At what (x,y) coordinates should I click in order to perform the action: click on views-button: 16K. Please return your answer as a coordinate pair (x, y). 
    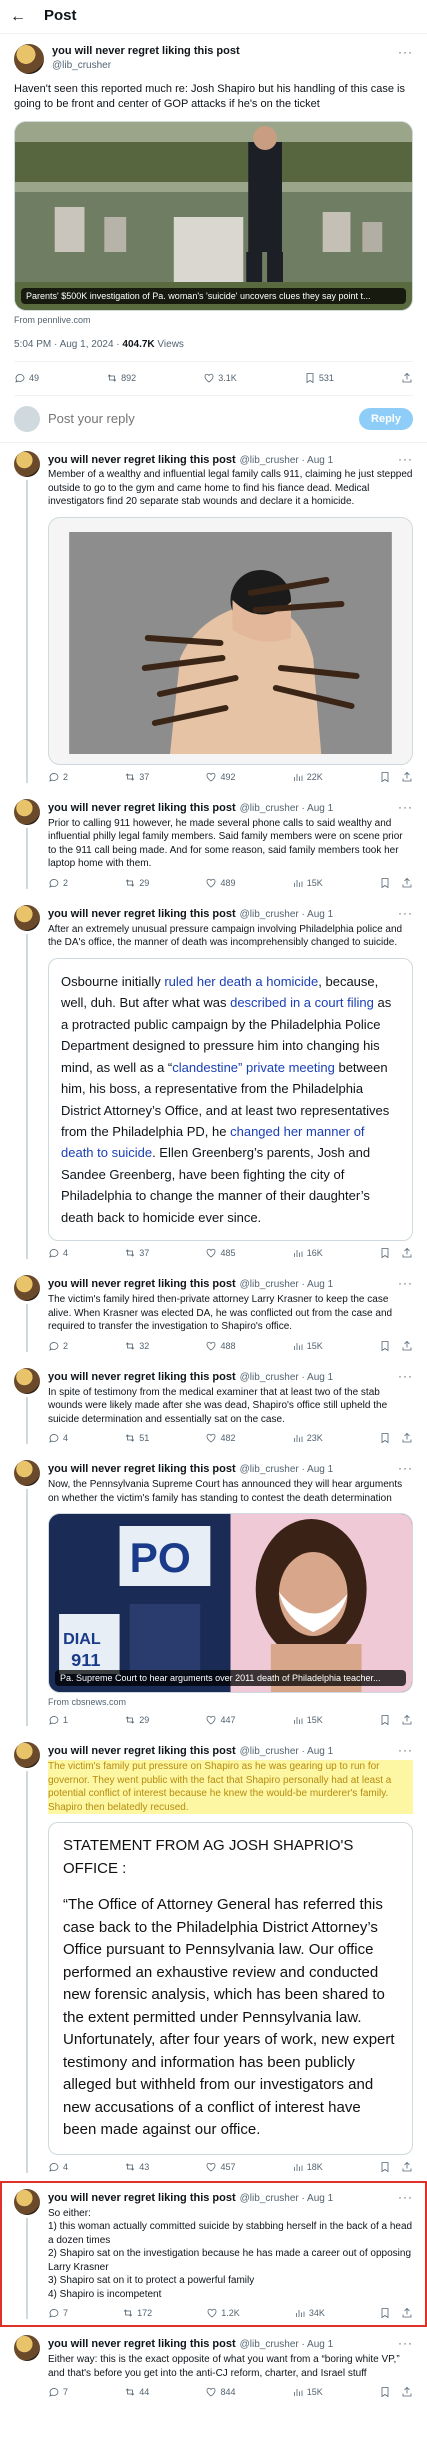
    Looking at the image, I should click on (307, 1253).